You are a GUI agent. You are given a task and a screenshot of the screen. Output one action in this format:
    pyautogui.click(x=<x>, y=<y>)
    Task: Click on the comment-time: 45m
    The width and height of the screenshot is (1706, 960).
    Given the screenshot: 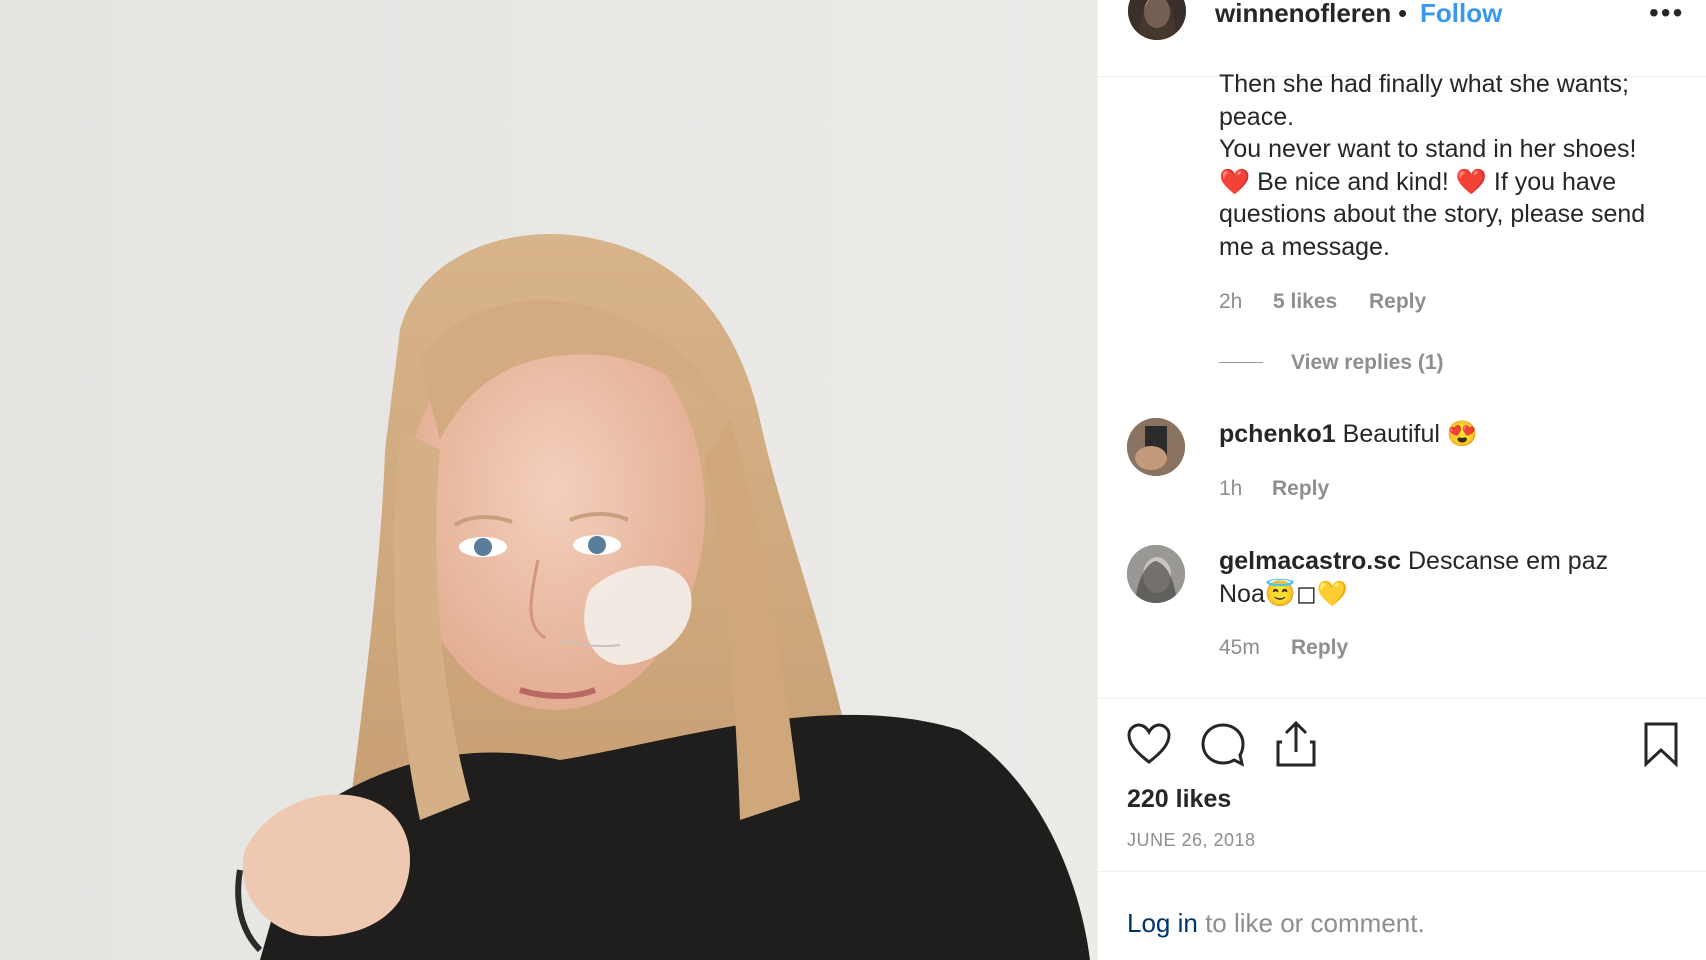 What is the action you would take?
    pyautogui.click(x=1239, y=647)
    